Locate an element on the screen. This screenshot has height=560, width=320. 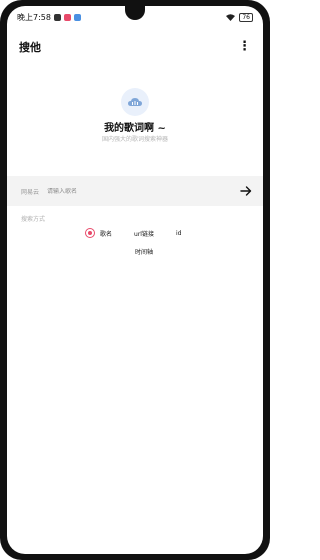
search-mode-label: 搜索方式 is located at coordinates (33, 219).